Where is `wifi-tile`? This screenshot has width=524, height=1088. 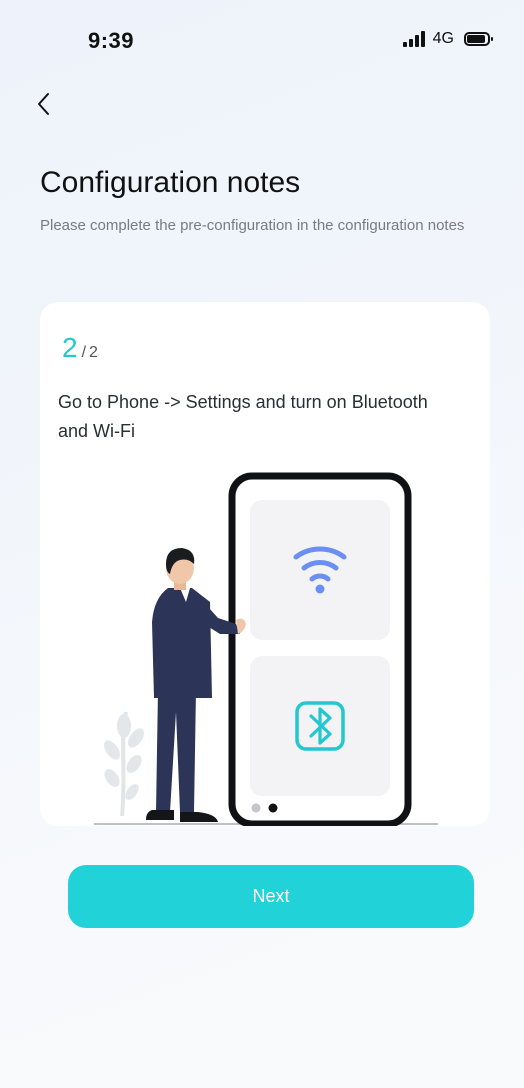
wifi-tile is located at coordinates (320, 570).